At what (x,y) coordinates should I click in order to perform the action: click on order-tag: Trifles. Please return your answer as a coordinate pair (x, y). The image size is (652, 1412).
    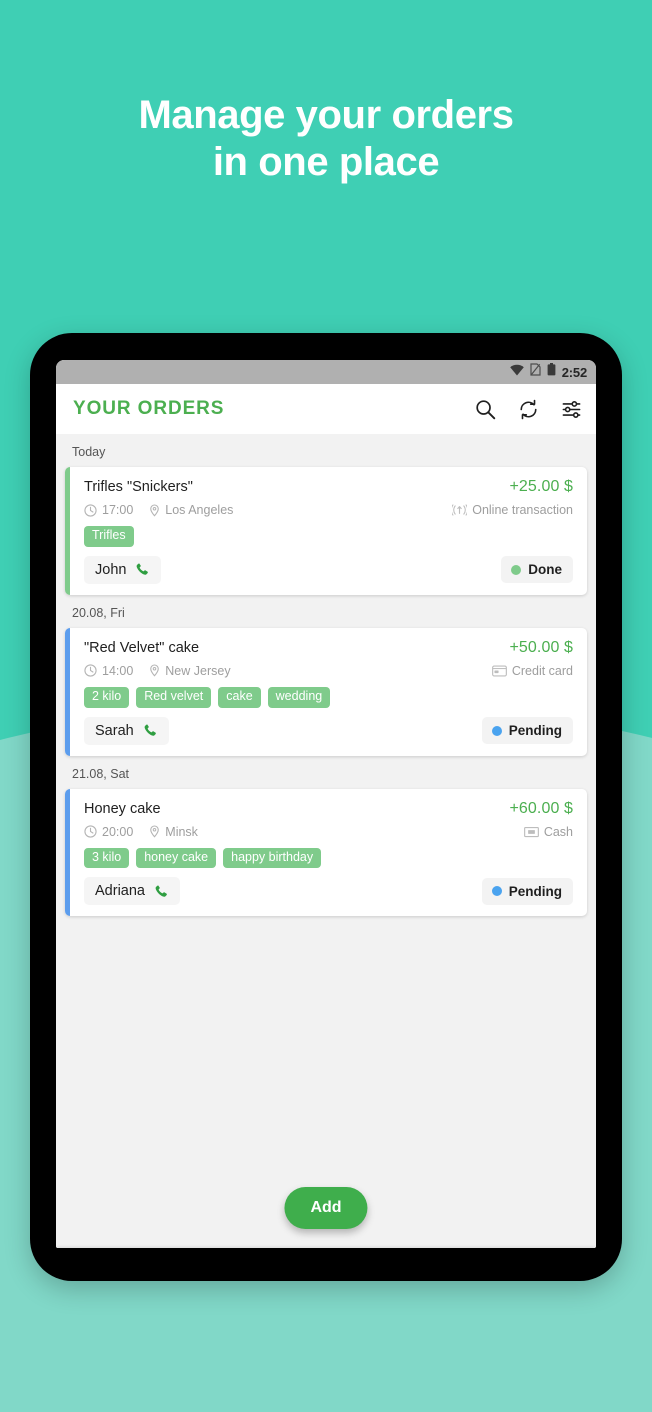
    Looking at the image, I should click on (109, 536).